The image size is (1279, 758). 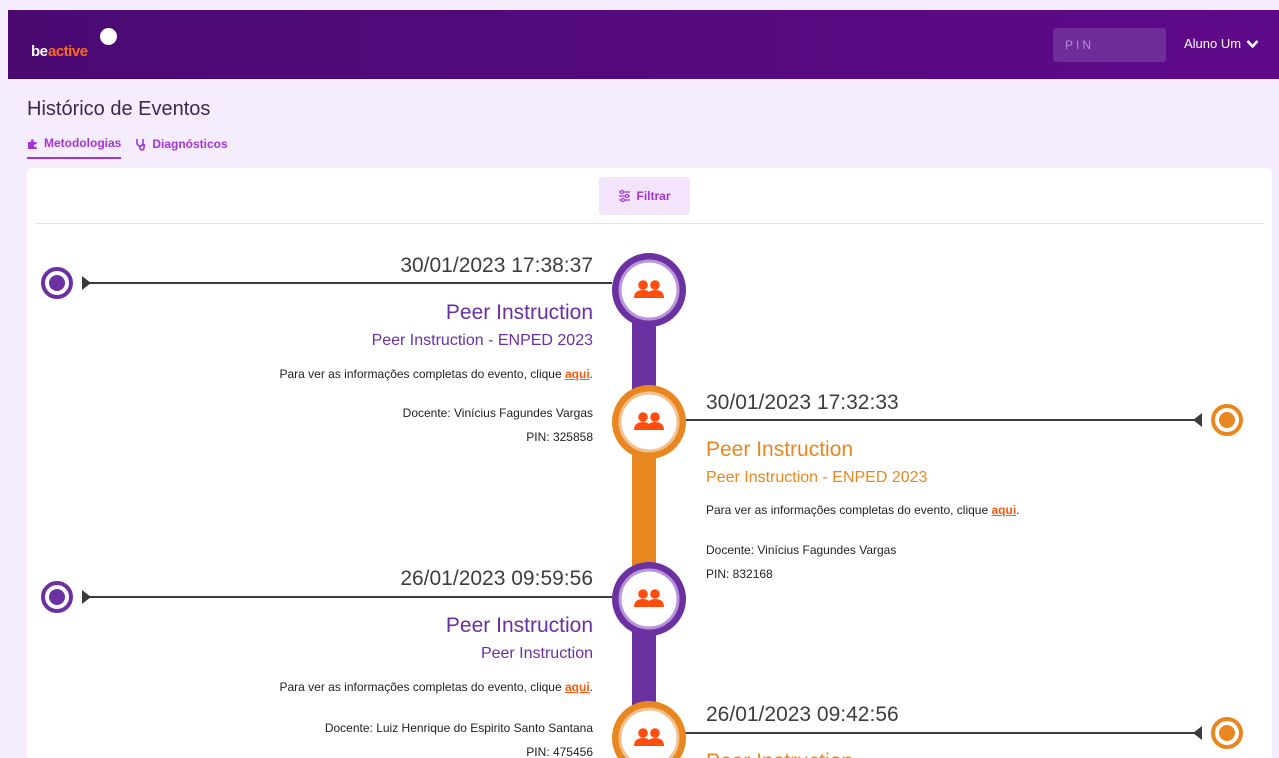 I want to click on event-1-date: 30/01/2023 17:38:37, so click(x=496, y=265).